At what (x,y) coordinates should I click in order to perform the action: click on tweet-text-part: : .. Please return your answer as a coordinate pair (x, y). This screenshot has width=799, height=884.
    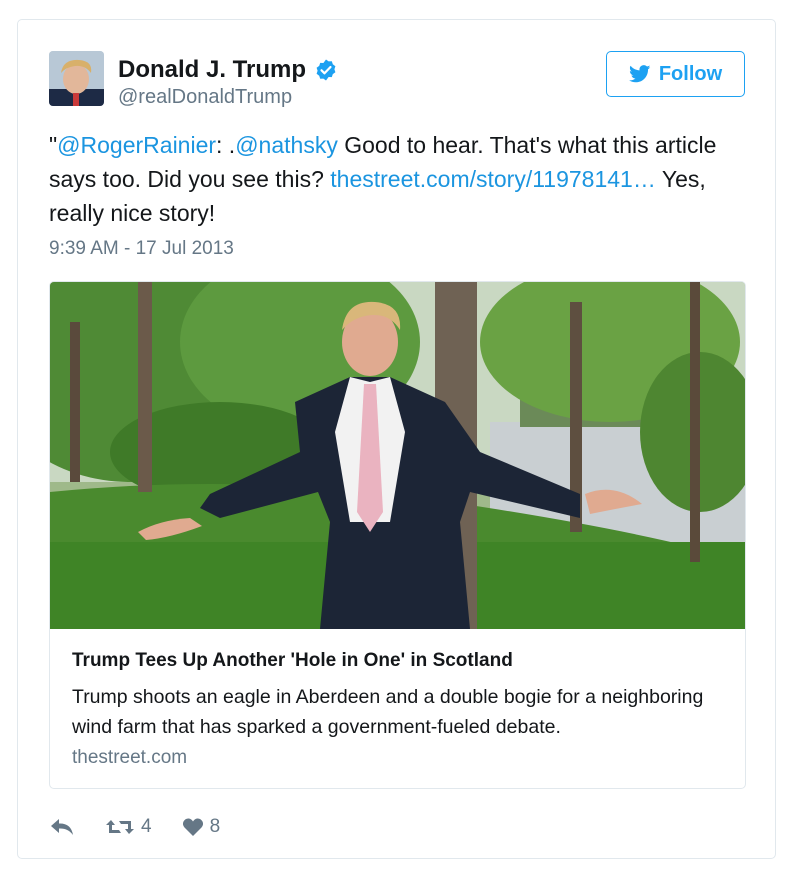
    Looking at the image, I should click on (226, 145).